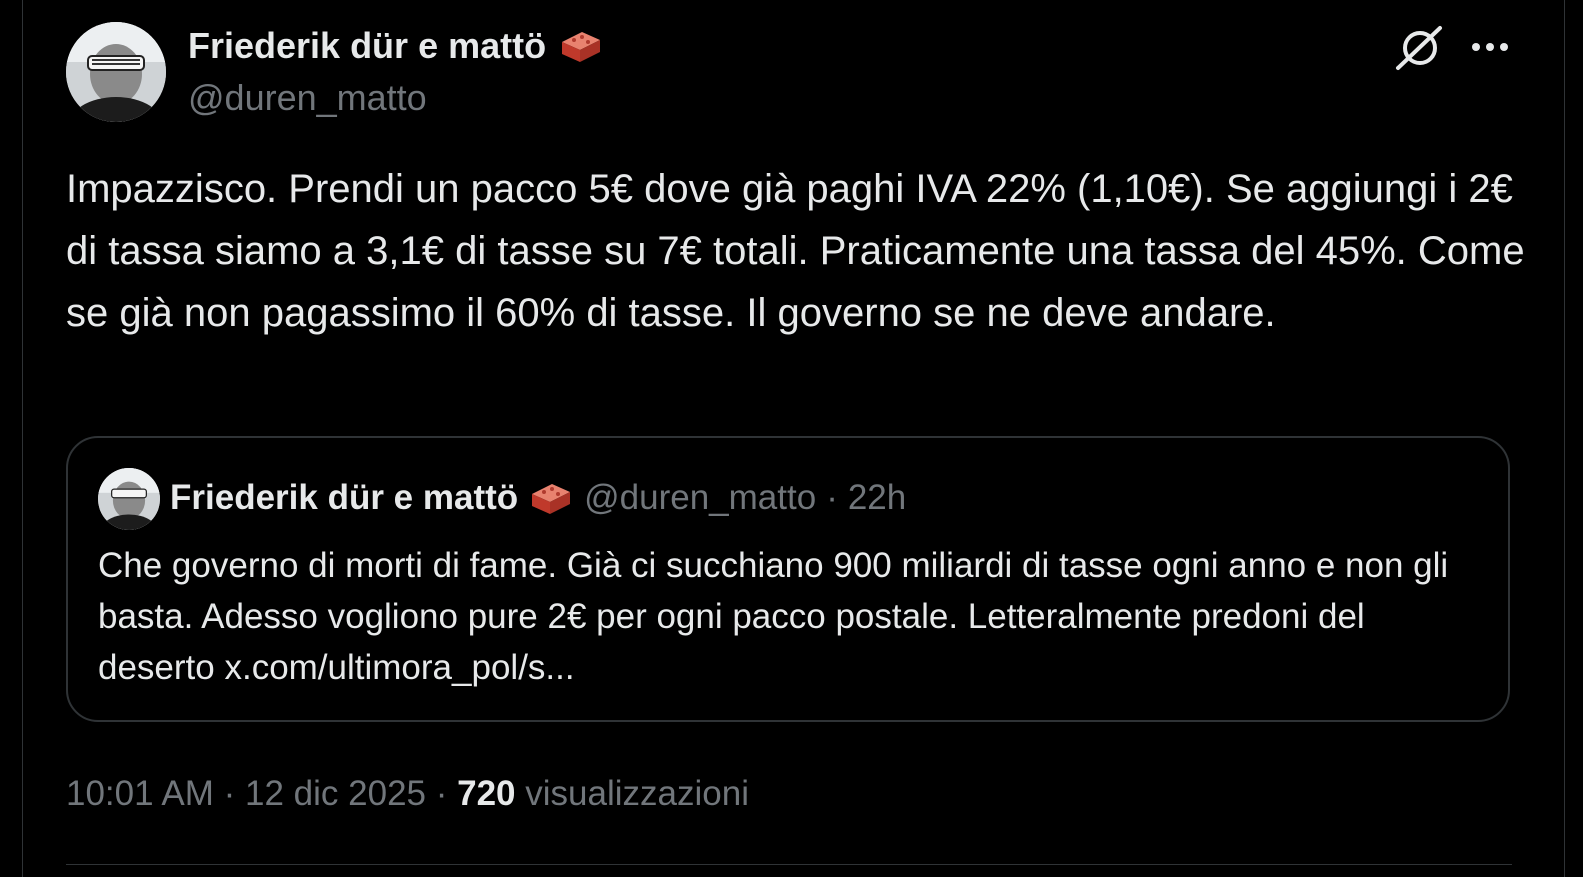 This screenshot has height=877, width=1583. What do you see at coordinates (307, 98) in the screenshot?
I see `author-handle: @duren_matto` at bounding box center [307, 98].